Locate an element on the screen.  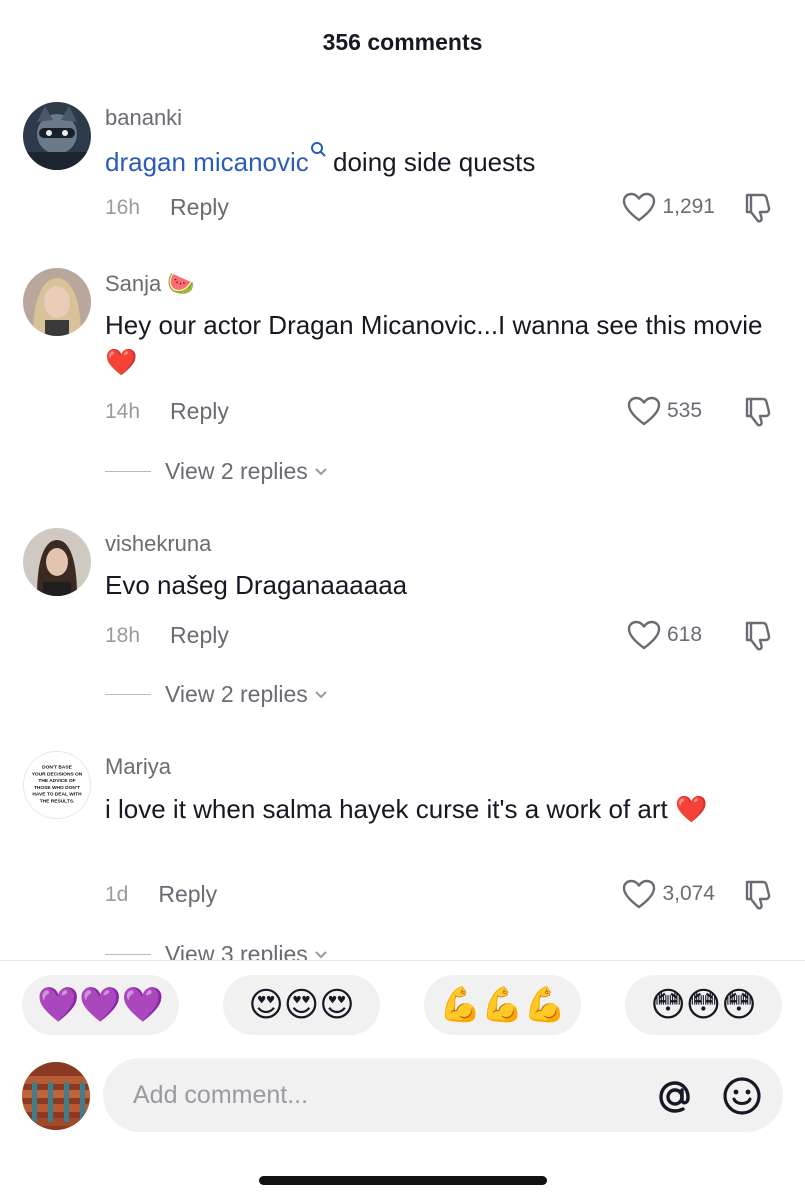
emoji-icon is located at coordinates (742, 1096).